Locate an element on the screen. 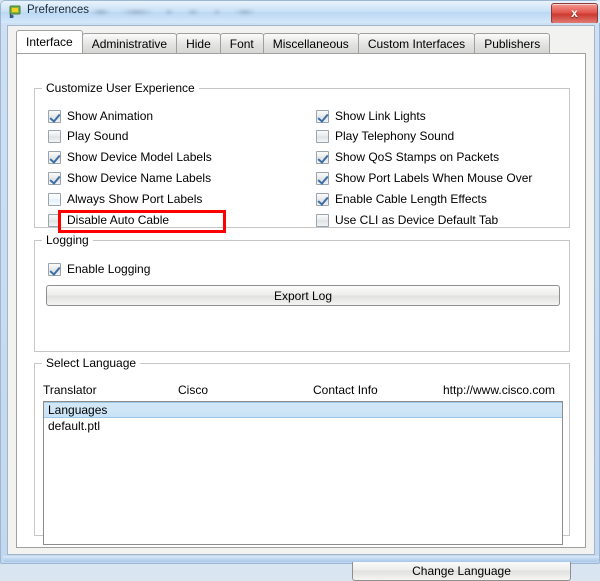 The width and height of the screenshot is (600, 581). export-log-button-label: Export Log is located at coordinates (303, 295).